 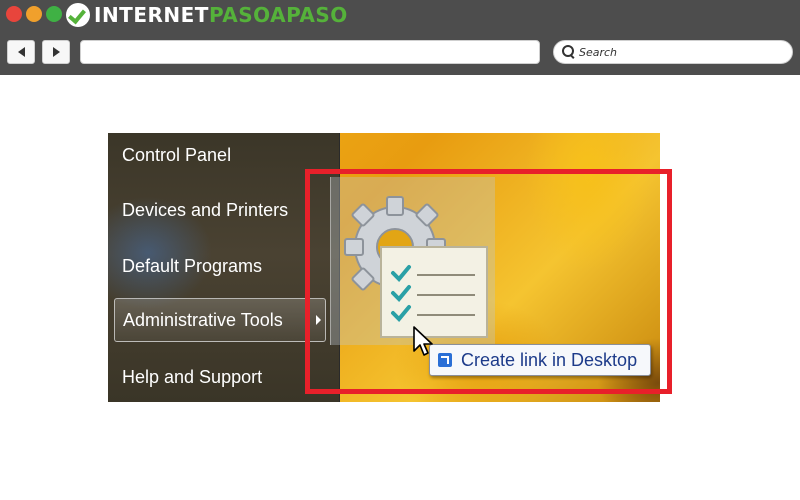 I want to click on menu-item-devices-and-printers: Devices and Printers, so click(x=220, y=210).